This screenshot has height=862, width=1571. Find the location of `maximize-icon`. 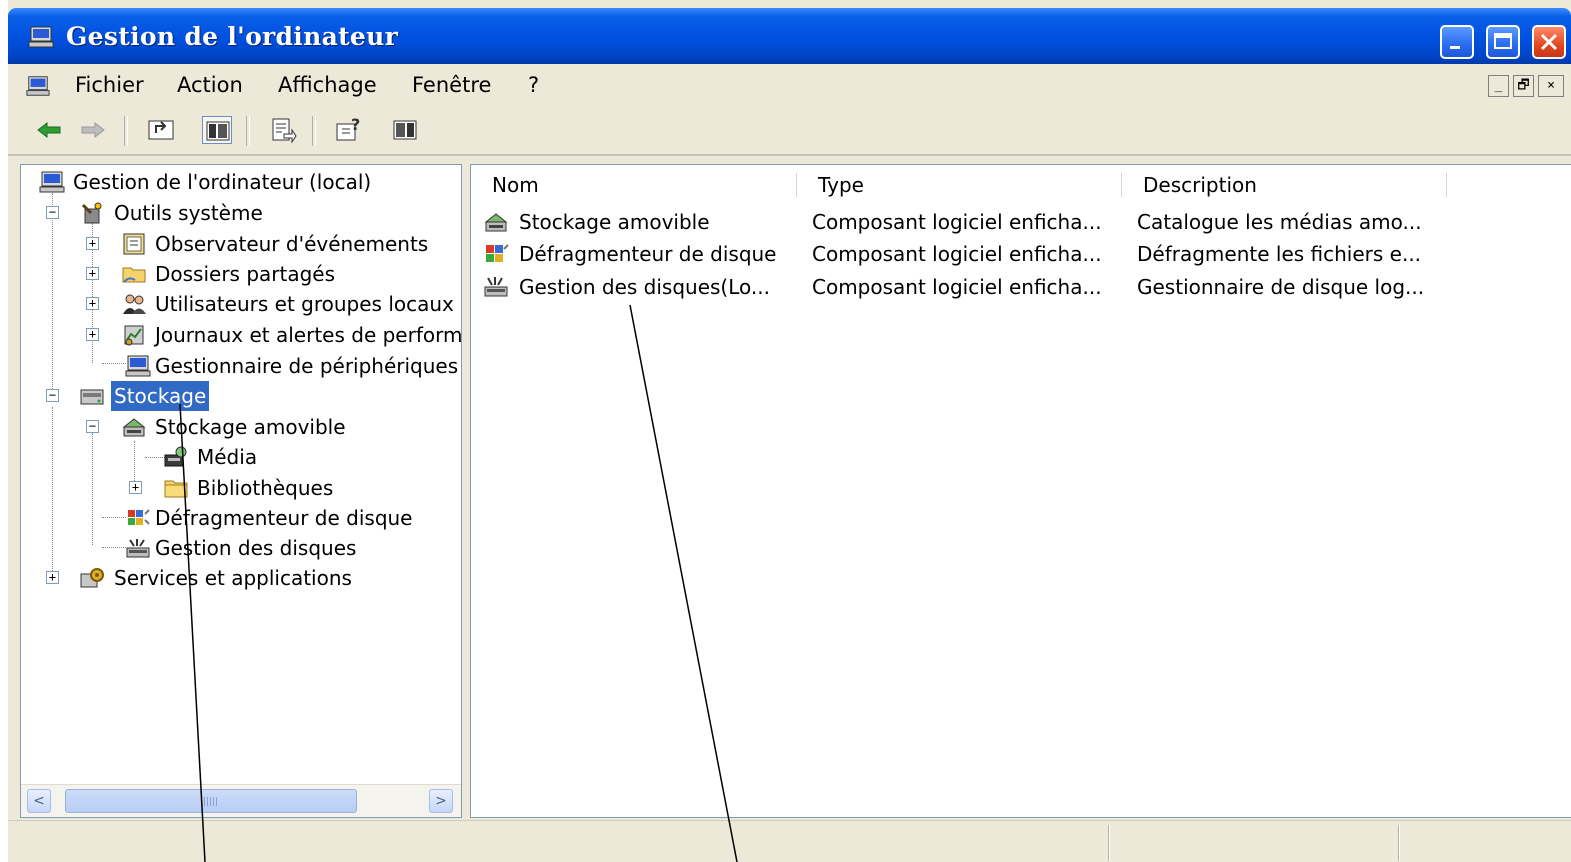

maximize-icon is located at coordinates (1503, 41).